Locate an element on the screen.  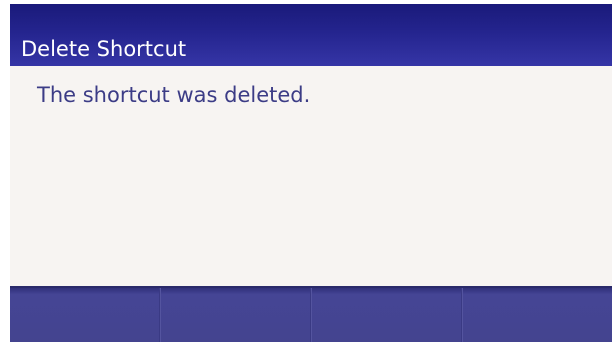
status-message: The shortcut was deleted. is located at coordinates (174, 95).